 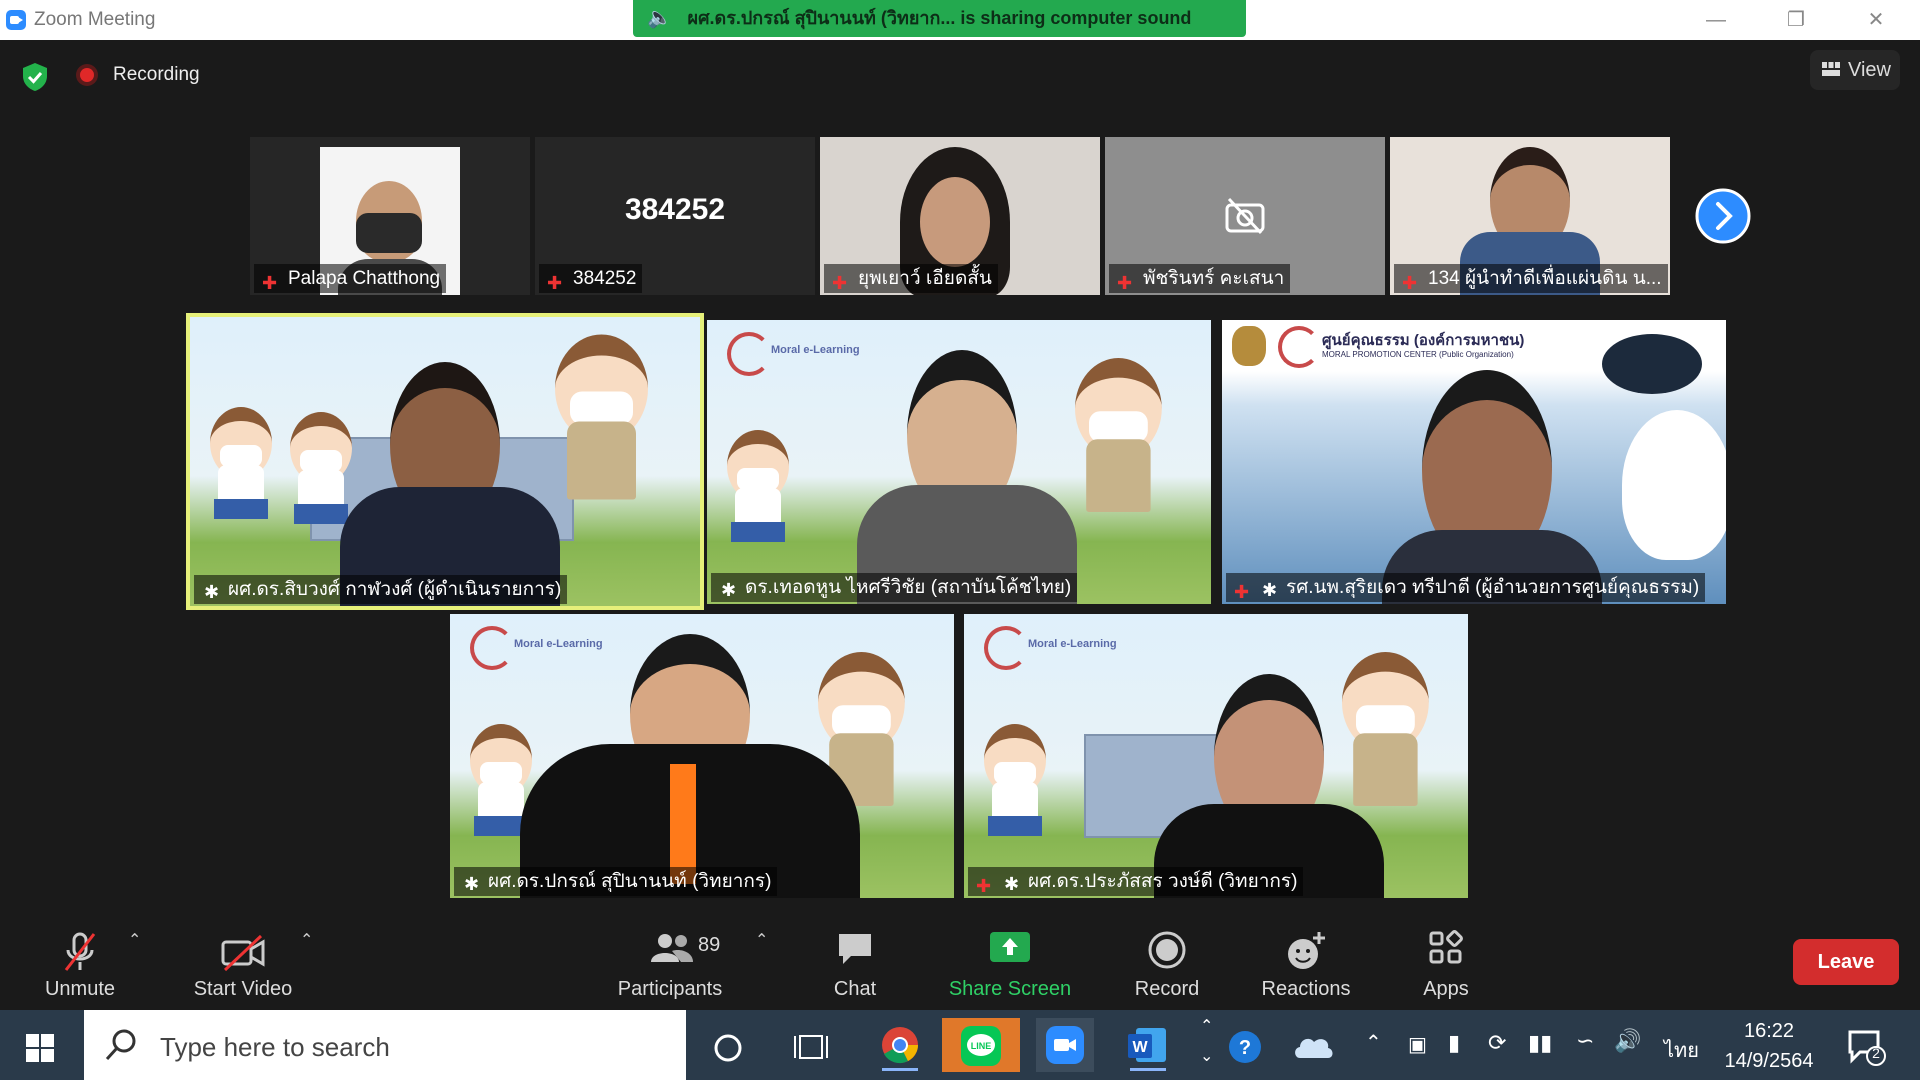 What do you see at coordinates (1652, 364) in the screenshot?
I see `speech-bubble` at bounding box center [1652, 364].